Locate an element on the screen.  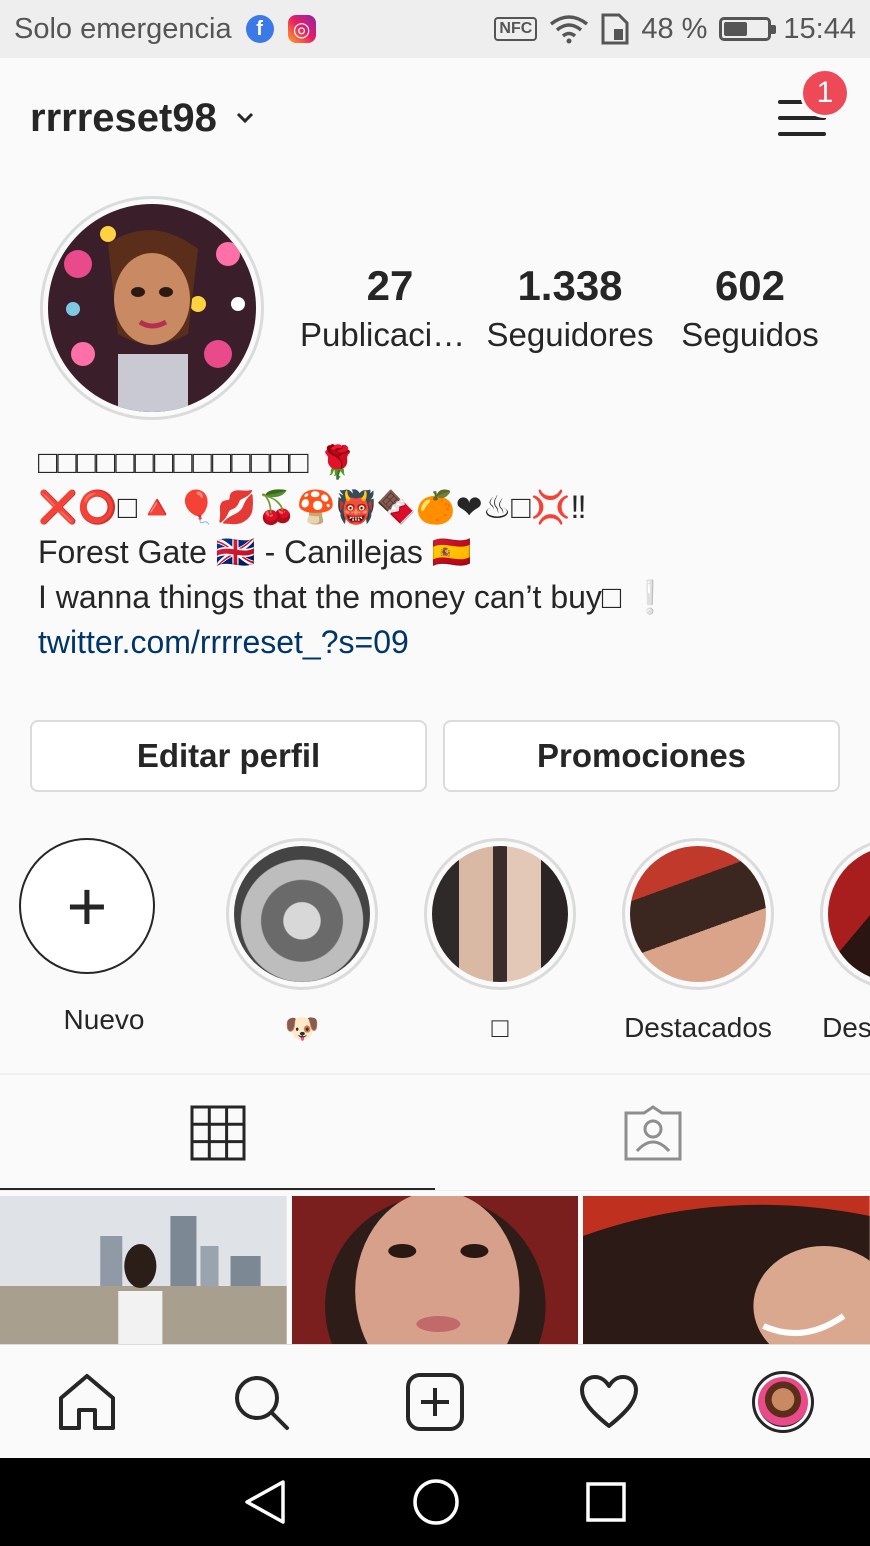
status-bar: Solo emergencia f ◎ NFC 48 % 15:44 is located at coordinates (435, 29).